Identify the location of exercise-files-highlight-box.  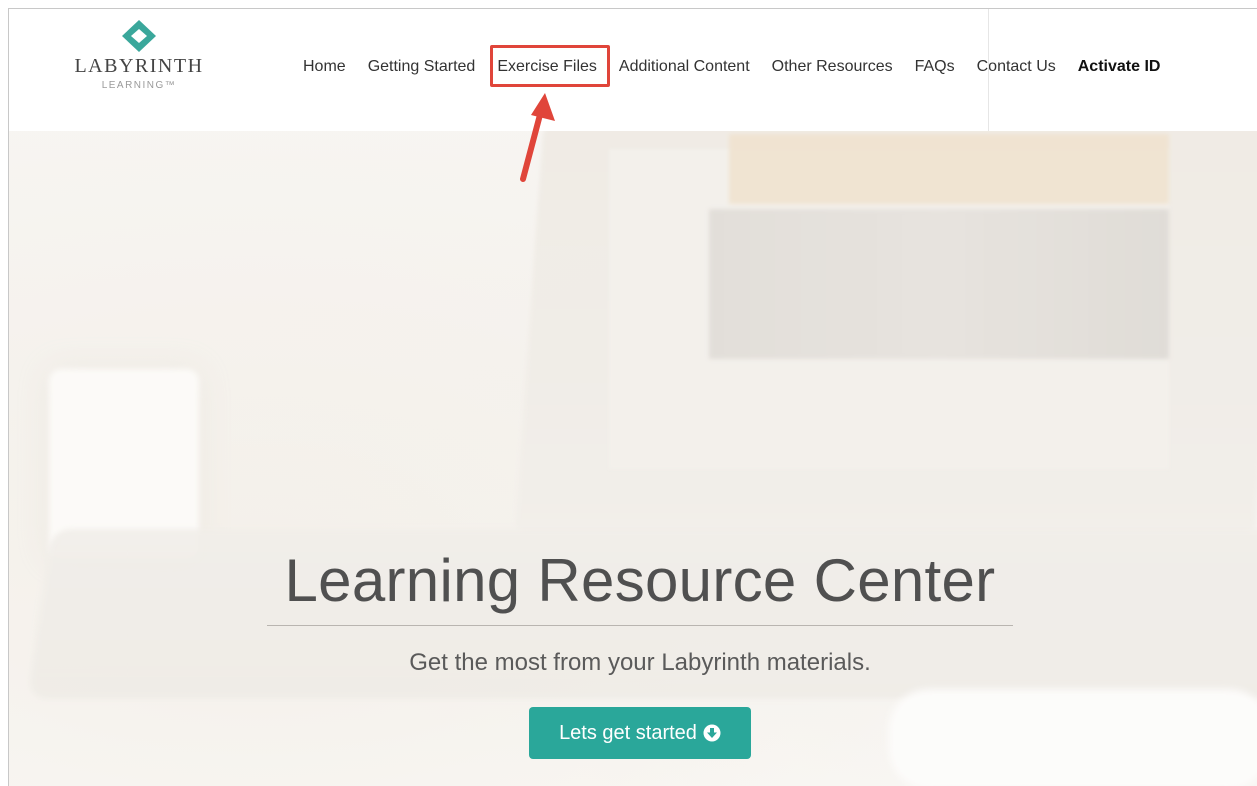
(550, 66).